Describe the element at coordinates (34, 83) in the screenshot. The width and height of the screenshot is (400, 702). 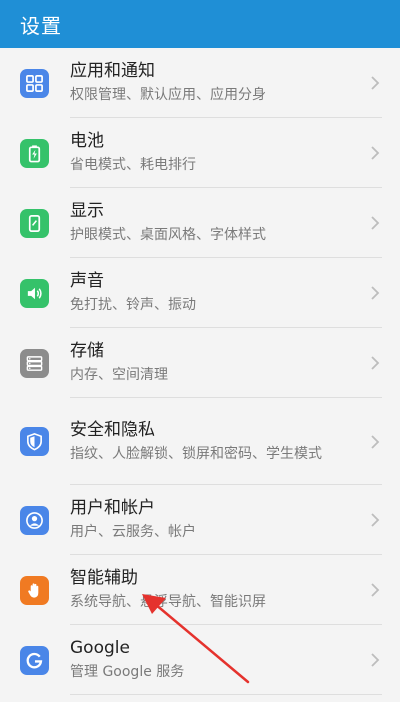
I see `apps-grid-icon` at that location.